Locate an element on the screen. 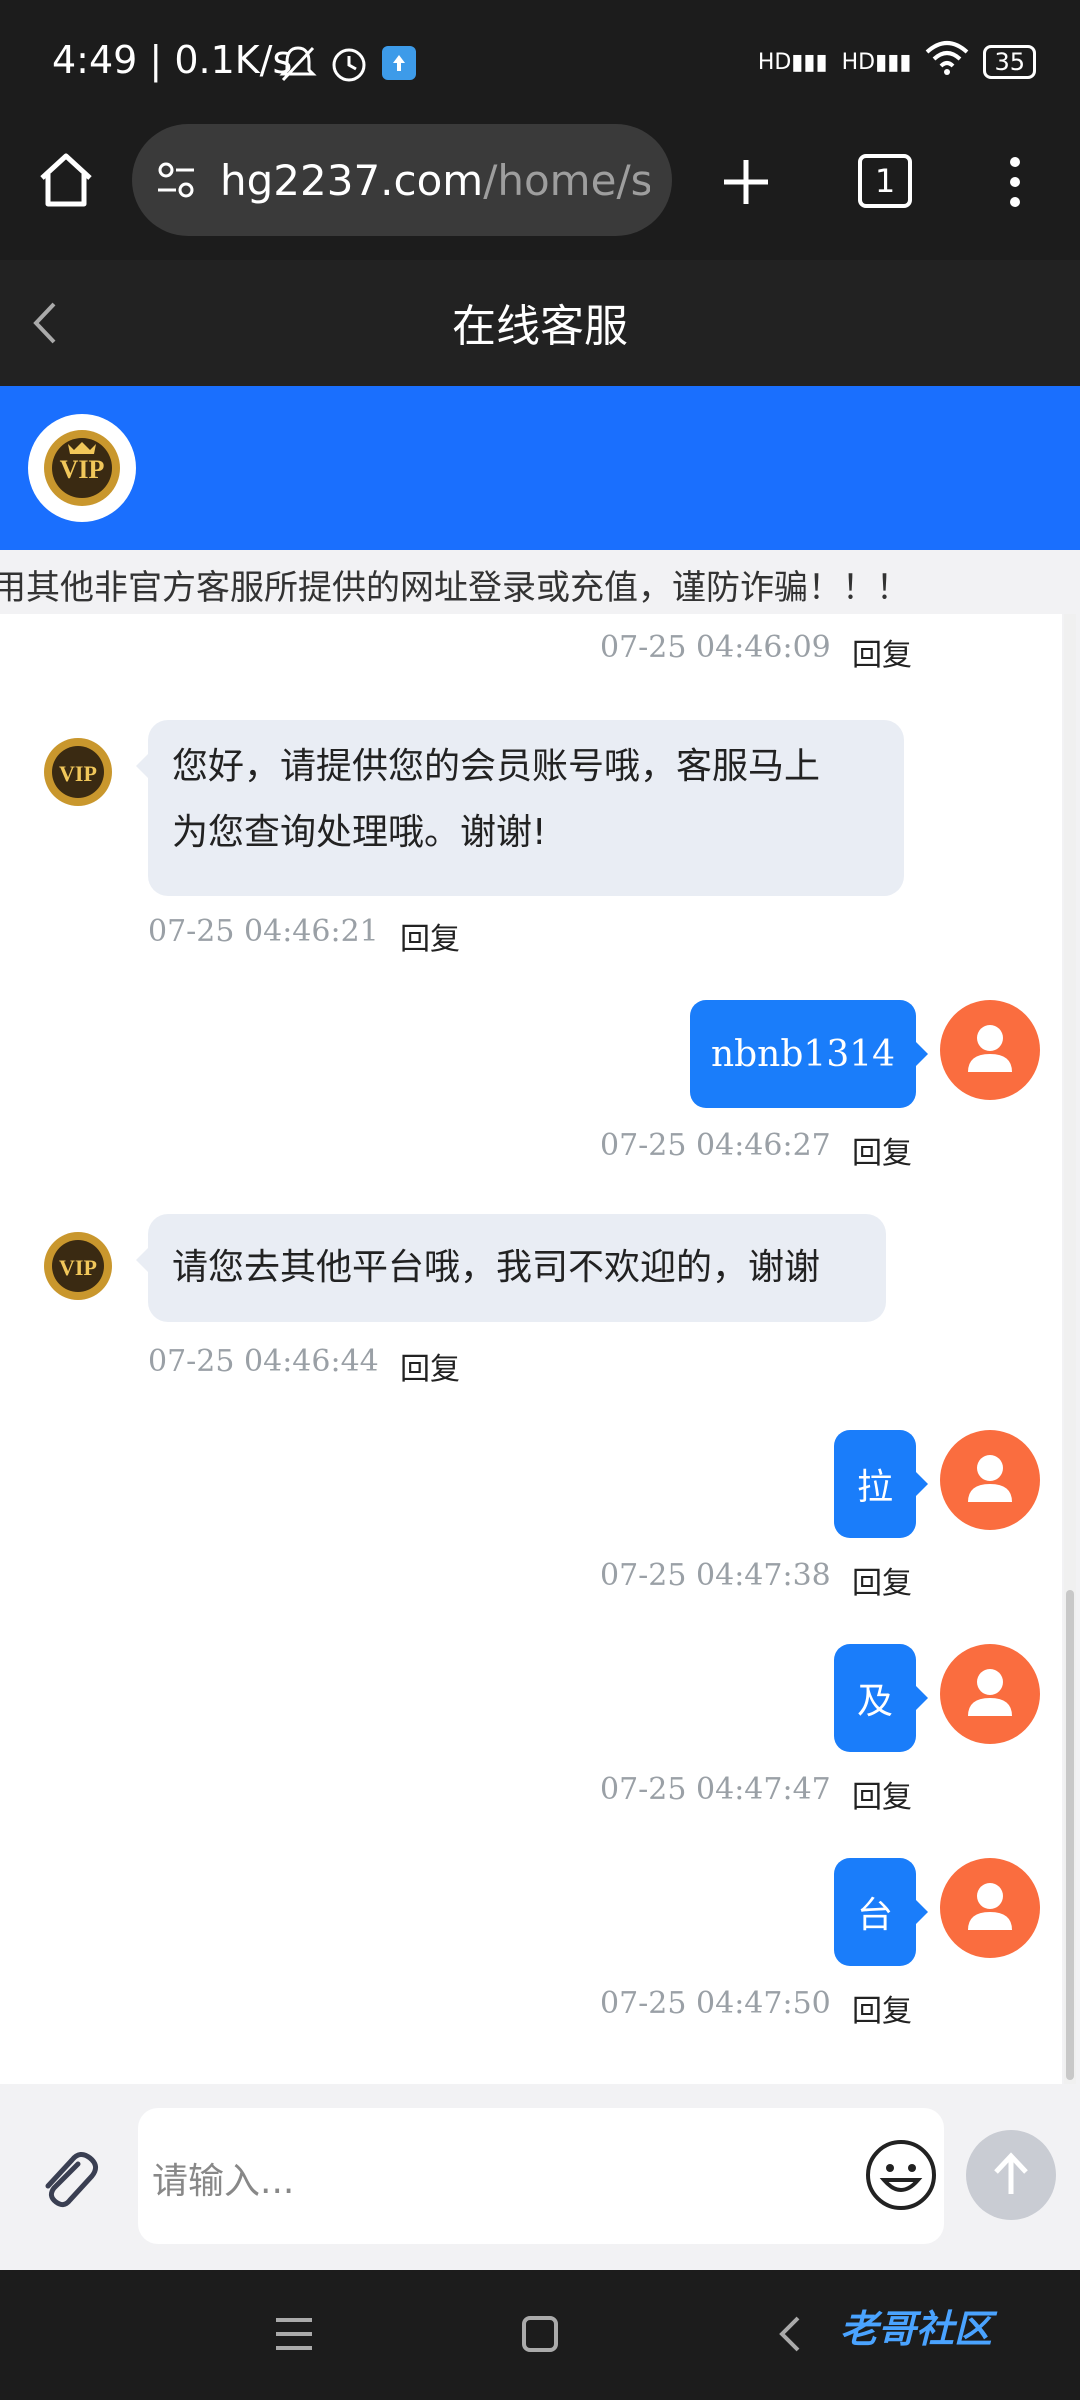 The height and width of the screenshot is (2400, 1080). message-line: 请您去其他平台哦，我司不欢迎的，谢谢 is located at coordinates (496, 1267).